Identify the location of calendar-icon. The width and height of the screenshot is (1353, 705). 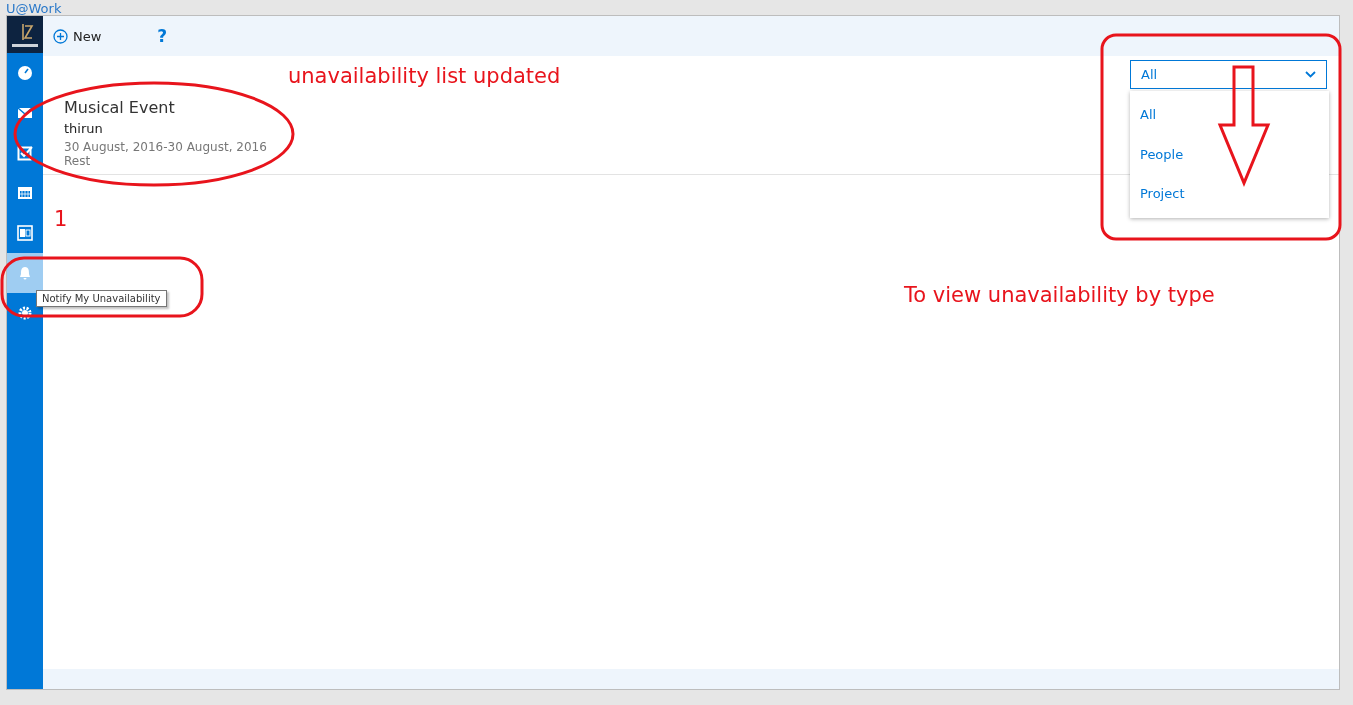
(25, 193).